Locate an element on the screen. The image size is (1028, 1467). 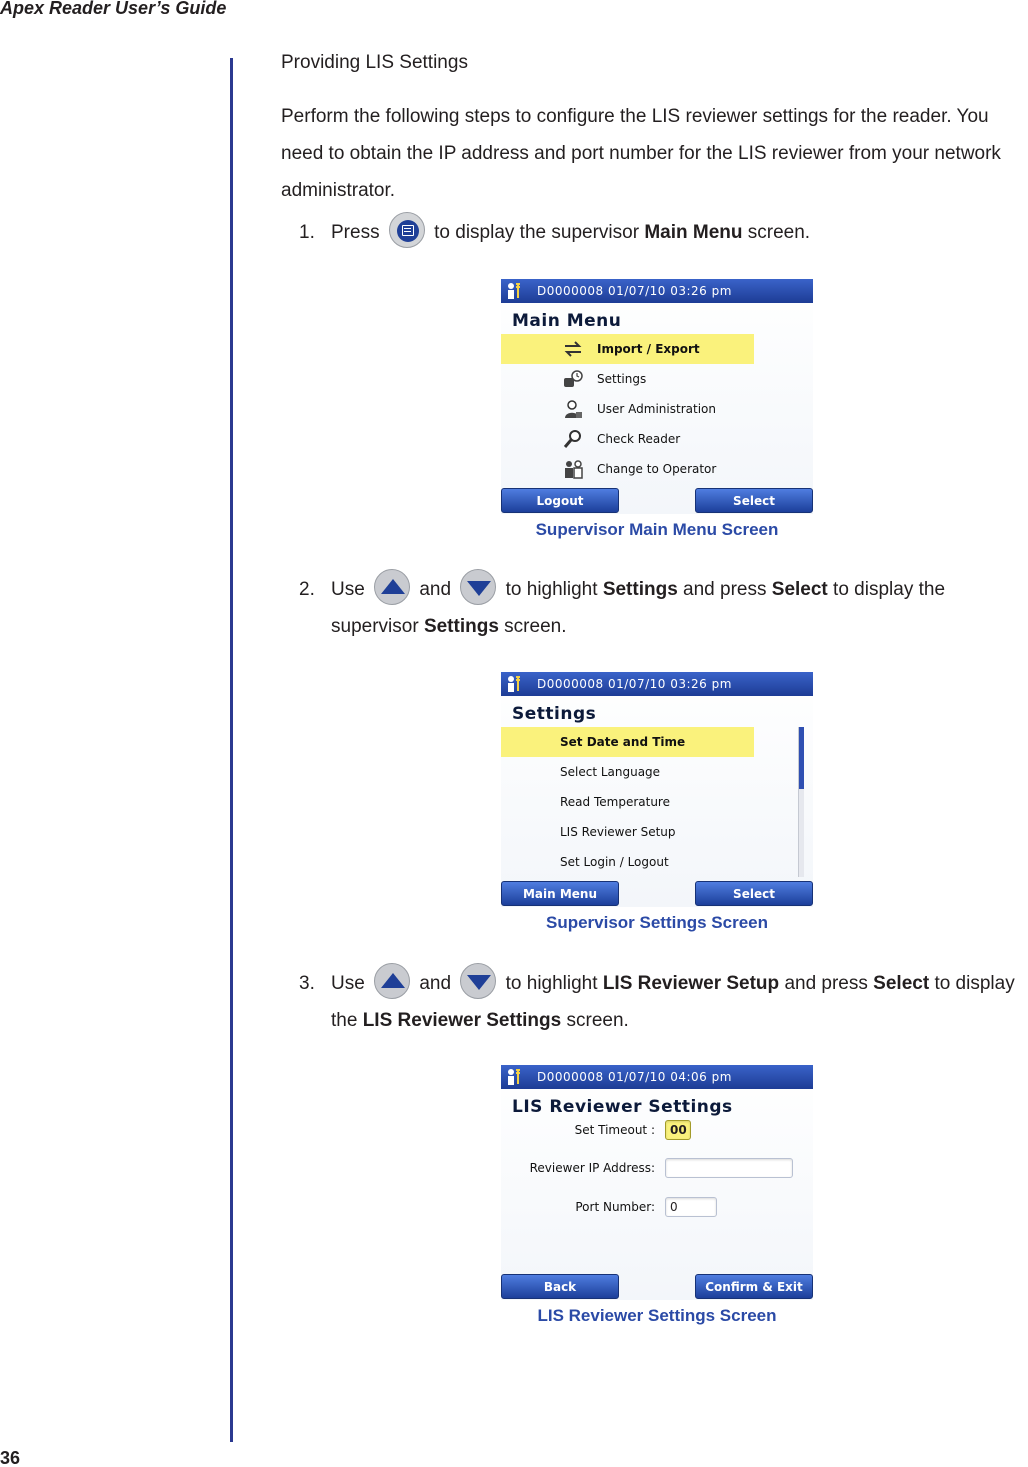
settings-item-label: Set Date and Time is located at coordinates (623, 742).